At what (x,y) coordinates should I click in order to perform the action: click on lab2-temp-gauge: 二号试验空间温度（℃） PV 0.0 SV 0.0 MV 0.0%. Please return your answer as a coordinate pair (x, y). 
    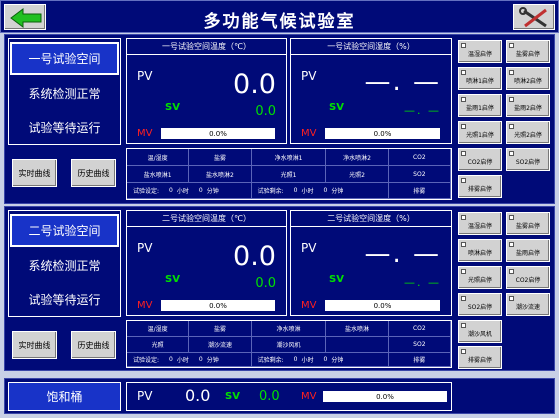
    Looking at the image, I should click on (206, 263).